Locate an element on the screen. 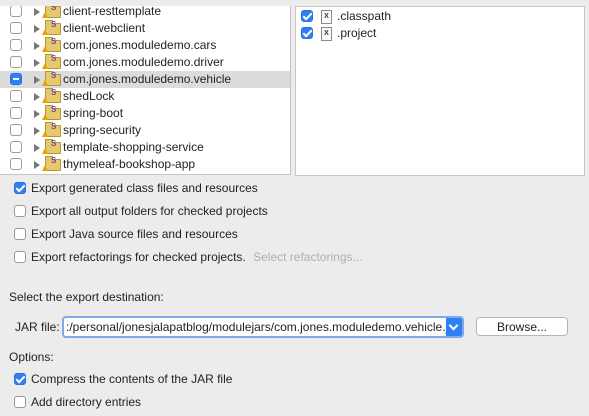 The image size is (589, 416). tree-item-label: thymeleaf-bookshop-app is located at coordinates (129, 164).